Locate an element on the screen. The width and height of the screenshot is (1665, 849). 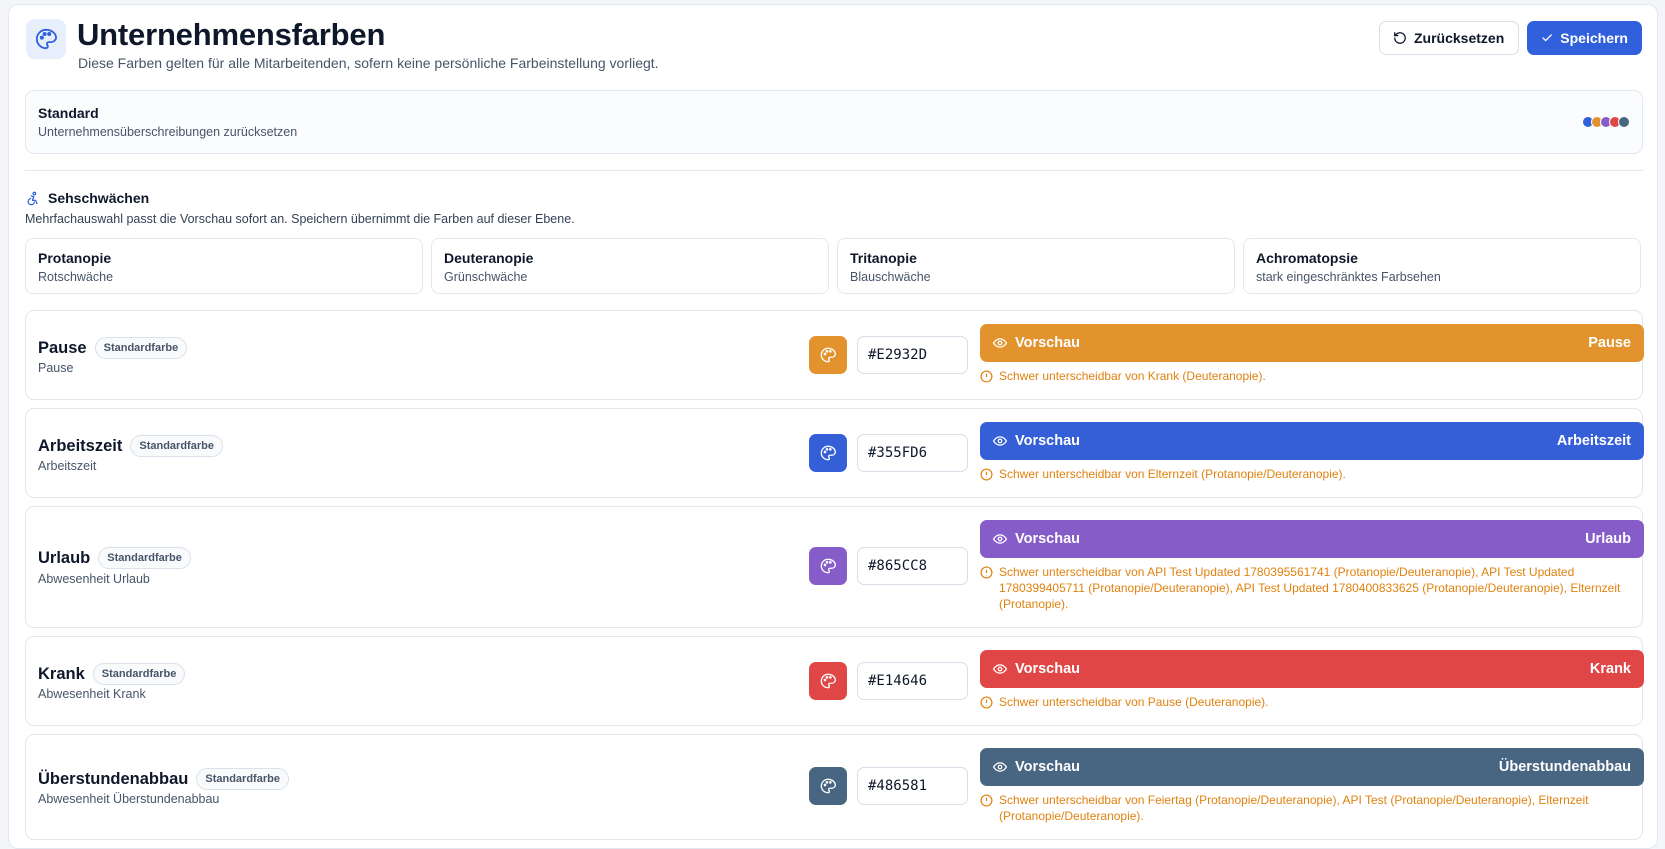
check-icon is located at coordinates (1547, 38).